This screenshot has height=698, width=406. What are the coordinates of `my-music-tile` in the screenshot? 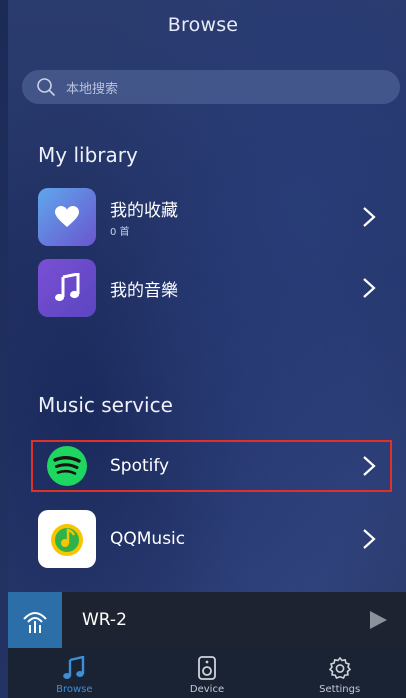 It's located at (67, 288).